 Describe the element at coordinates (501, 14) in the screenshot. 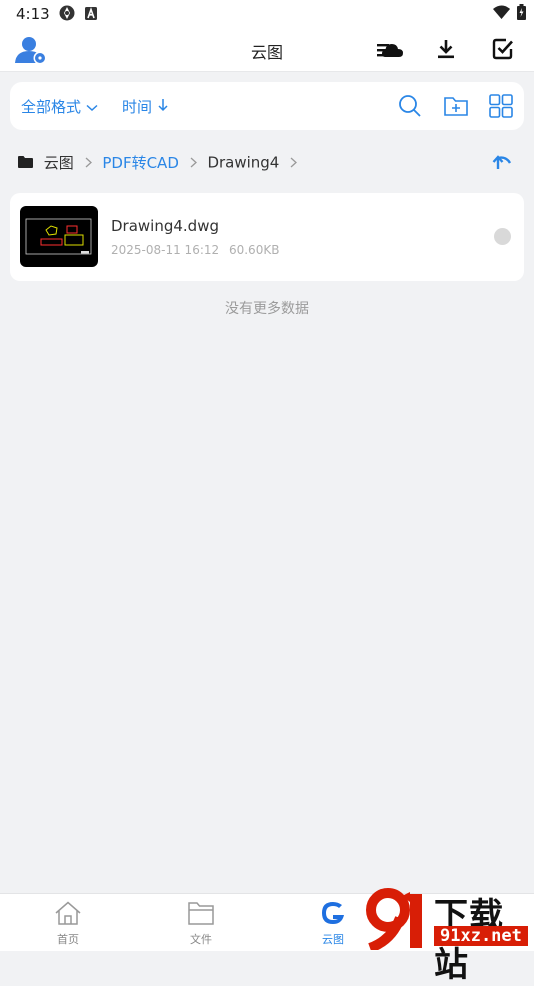

I see `wifi-icon` at that location.